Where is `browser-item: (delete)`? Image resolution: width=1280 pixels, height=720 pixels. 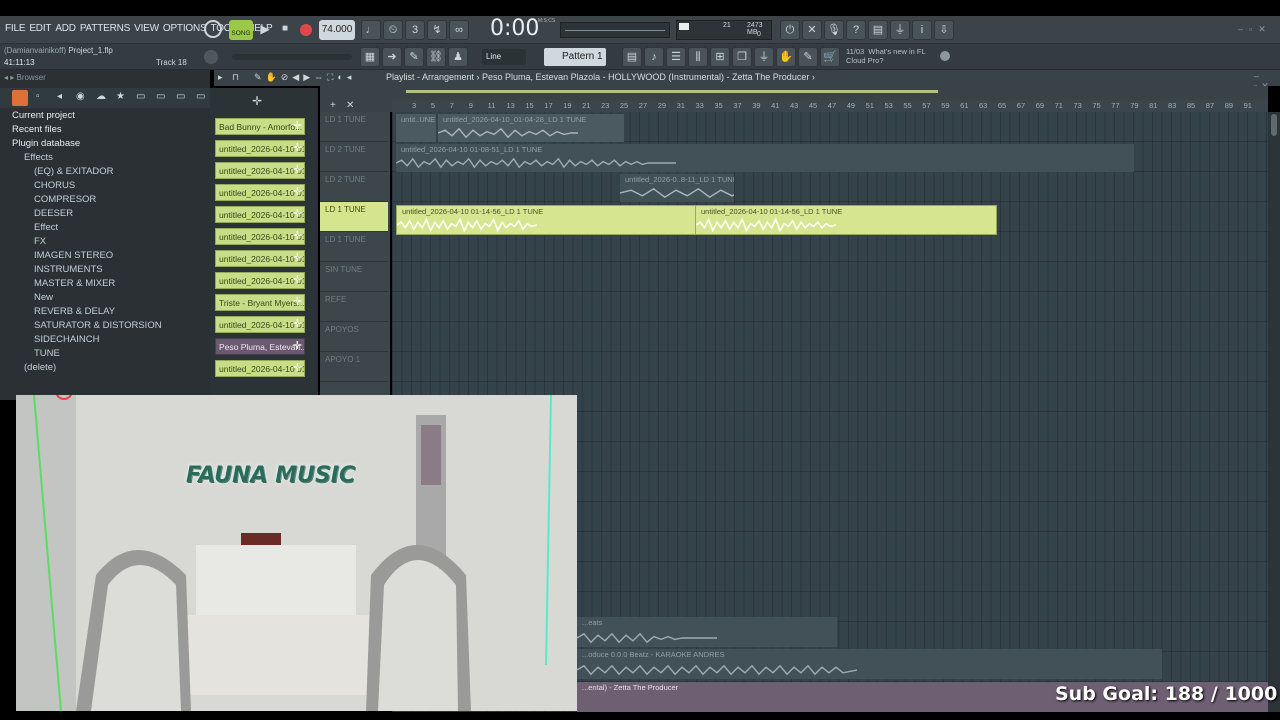
browser-item: (delete) is located at coordinates (40, 369).